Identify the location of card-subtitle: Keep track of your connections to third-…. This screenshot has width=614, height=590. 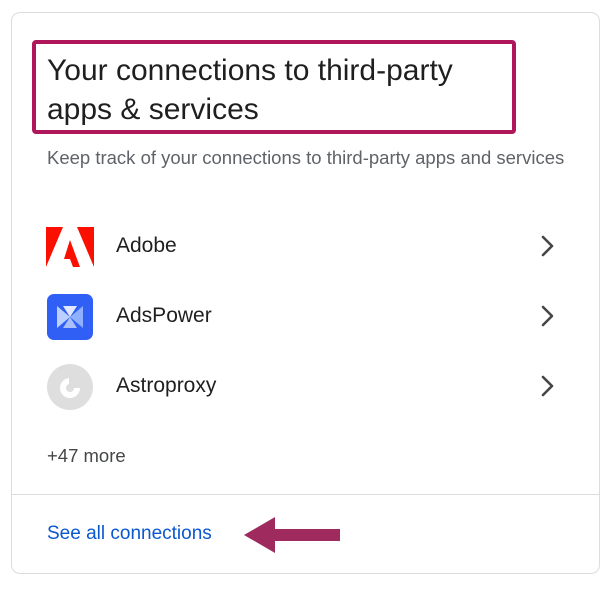
(306, 157).